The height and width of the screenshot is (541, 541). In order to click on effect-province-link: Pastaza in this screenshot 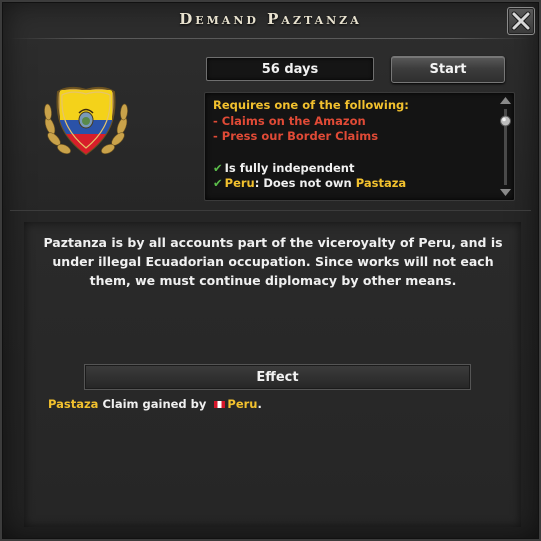, I will do `click(73, 404)`.